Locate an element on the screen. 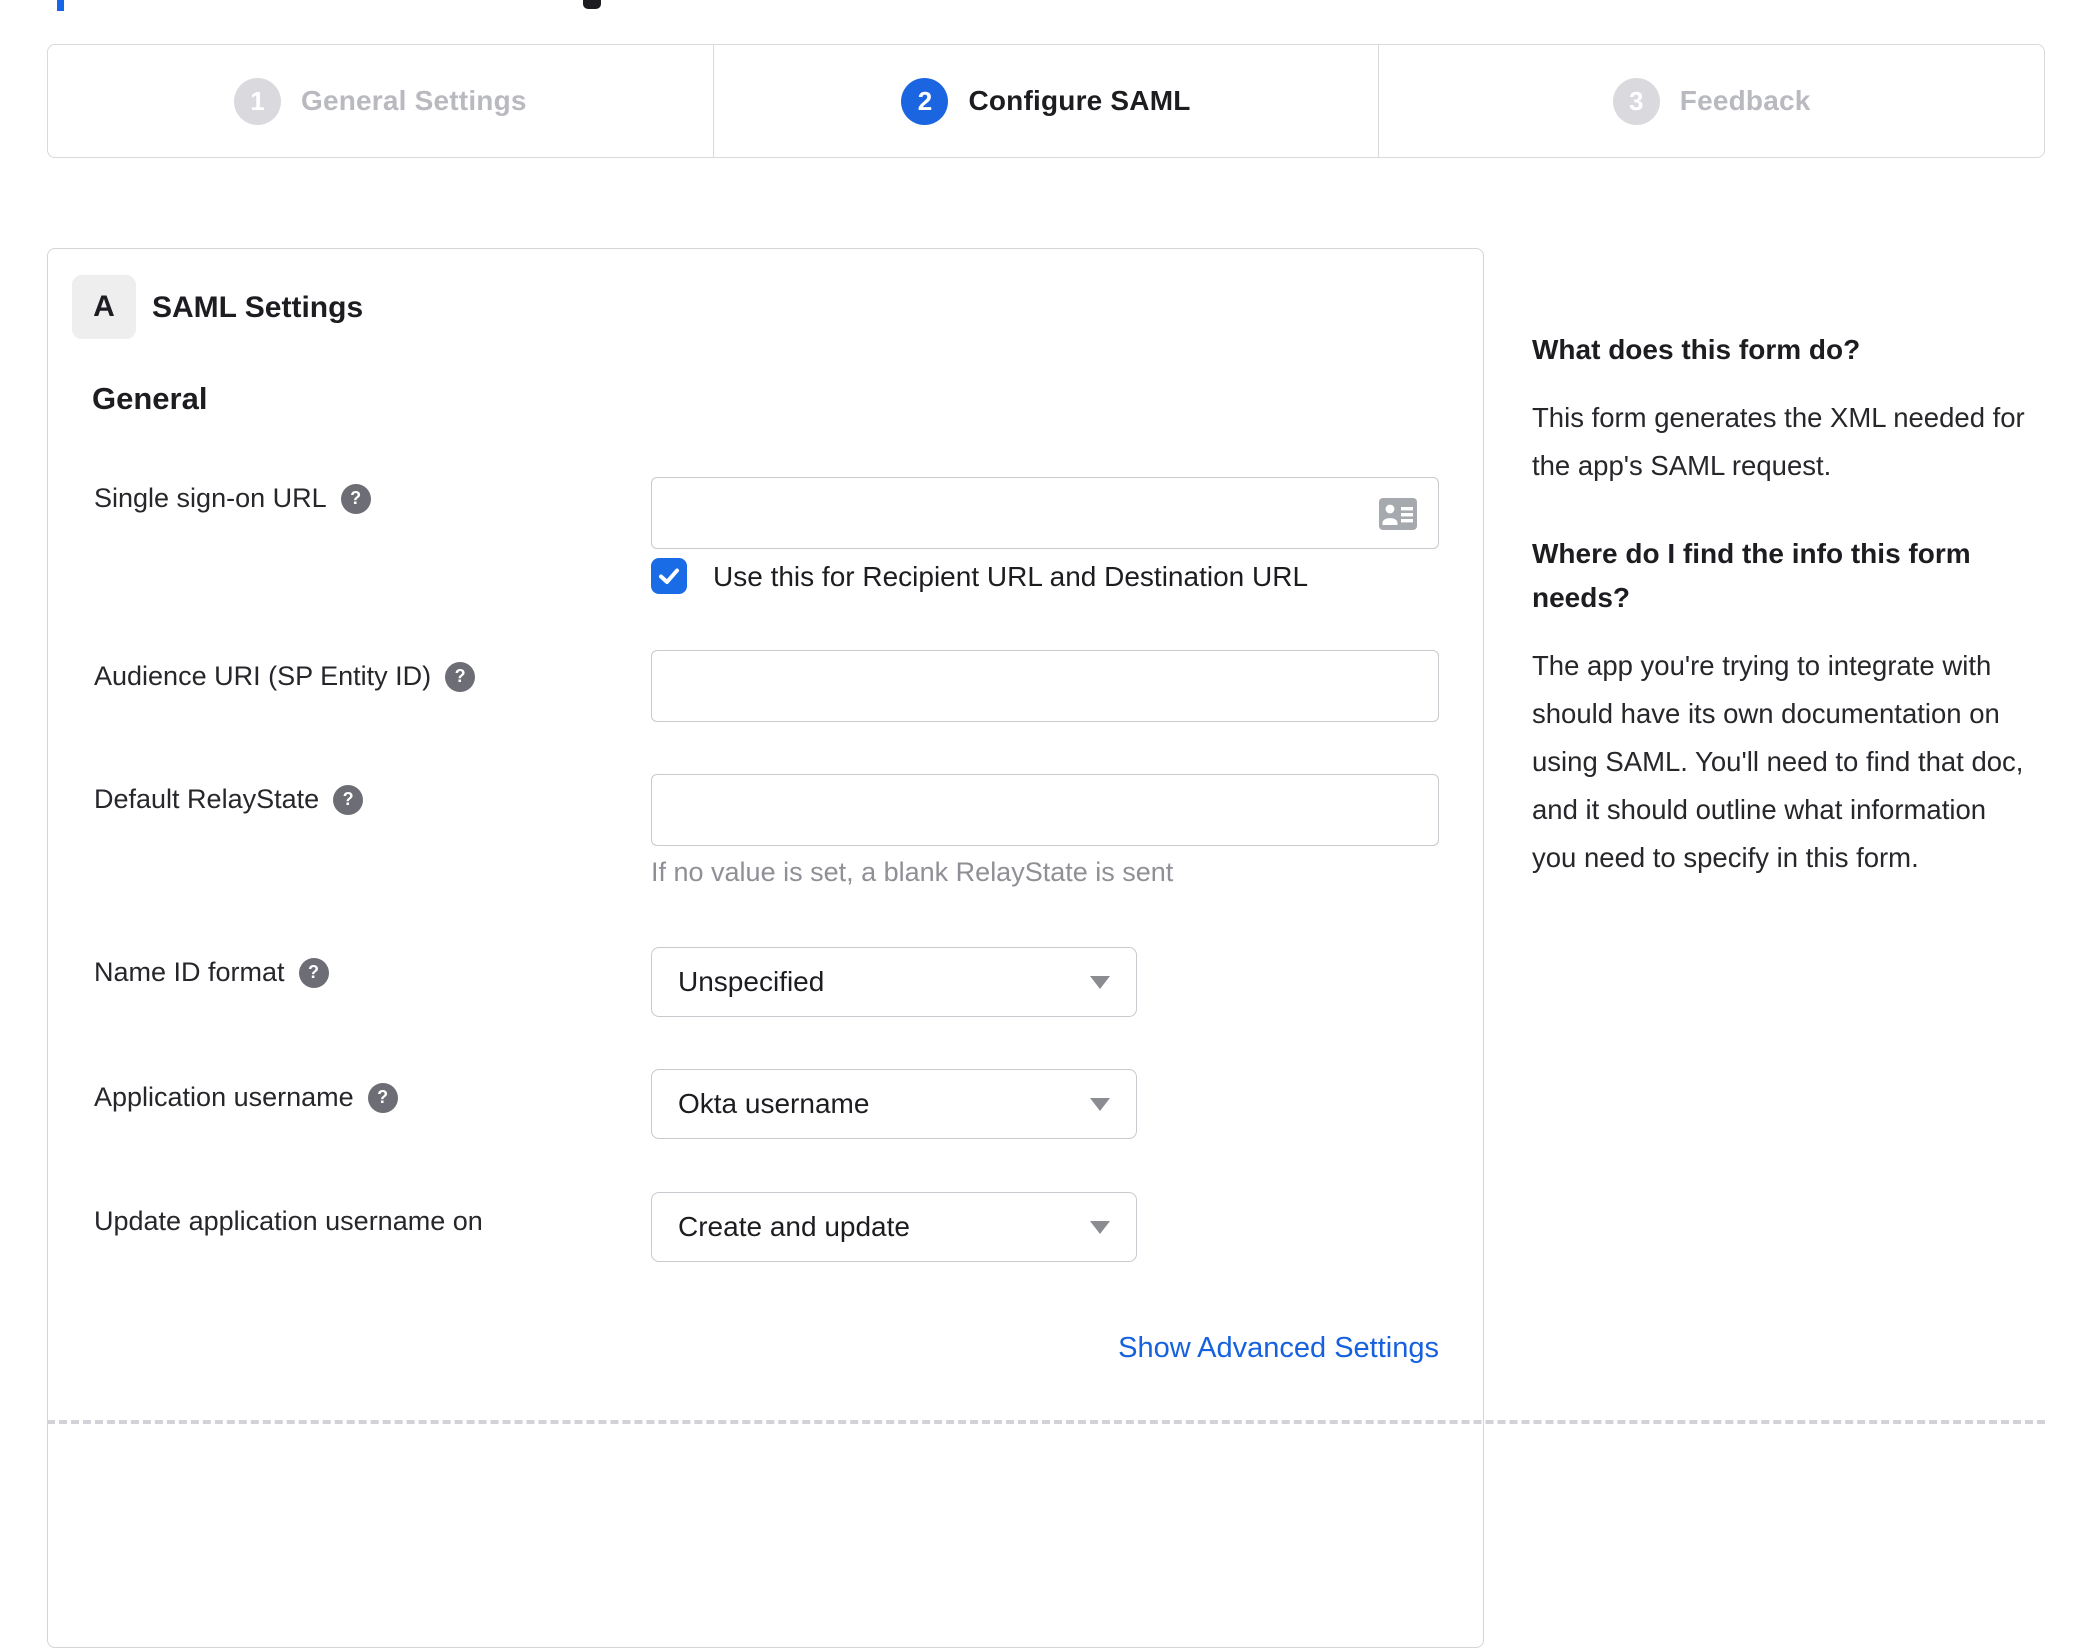 The height and width of the screenshot is (1648, 2092). sso-url-input is located at coordinates (1045, 513).